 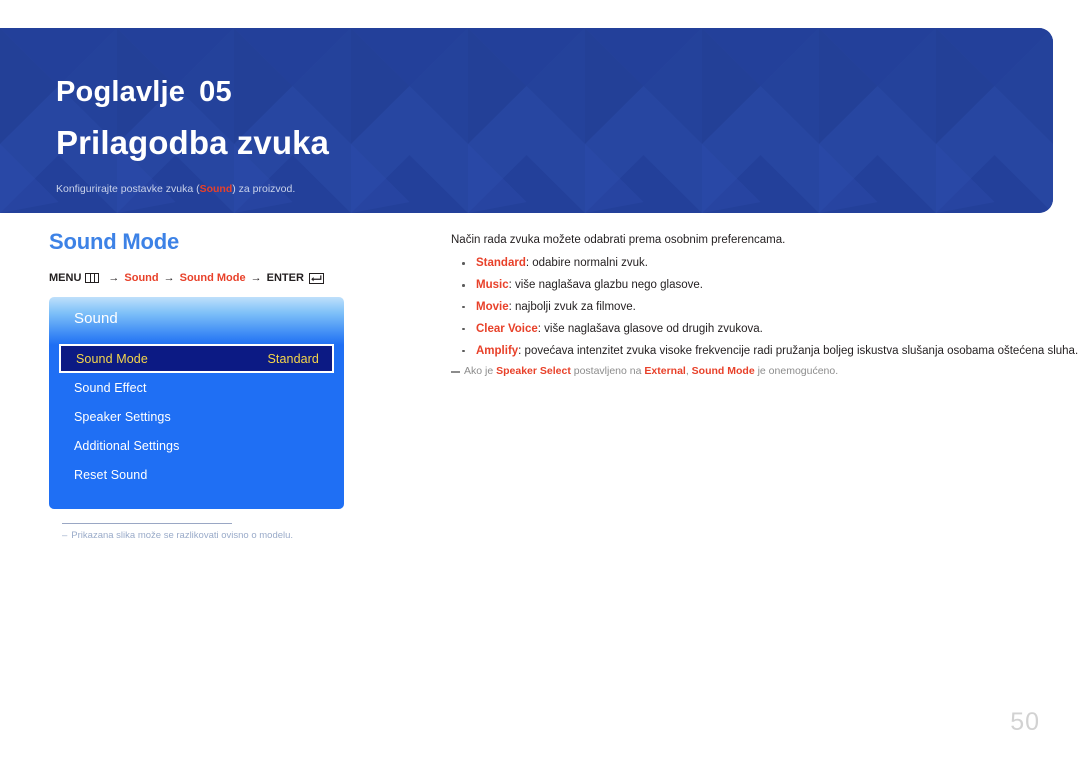 I want to click on note-dash: –, so click(x=65, y=535).